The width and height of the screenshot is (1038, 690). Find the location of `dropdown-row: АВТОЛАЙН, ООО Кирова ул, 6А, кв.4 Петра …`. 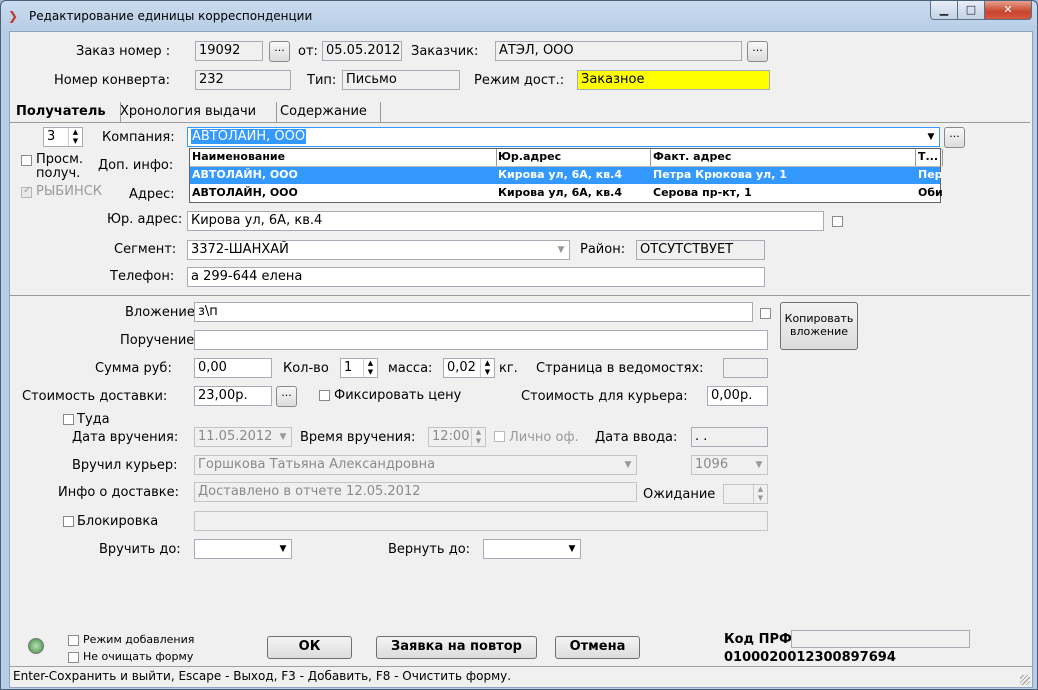

dropdown-row: АВТОЛАЙН, ООО Кирова ул, 6А, кв.4 Петра … is located at coordinates (566, 175).